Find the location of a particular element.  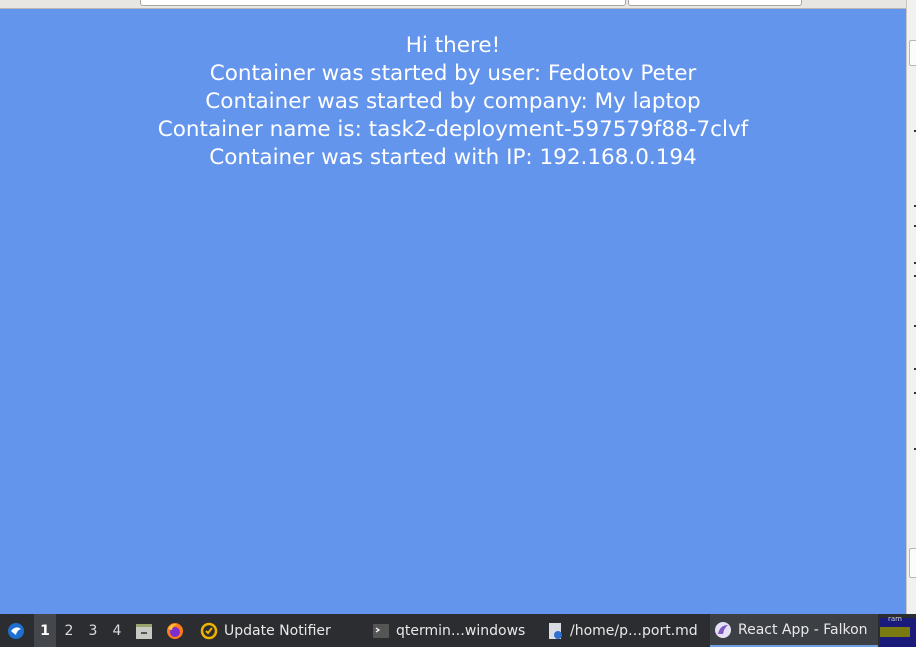

task-qterminal: qtermin…windows is located at coordinates (456, 630).